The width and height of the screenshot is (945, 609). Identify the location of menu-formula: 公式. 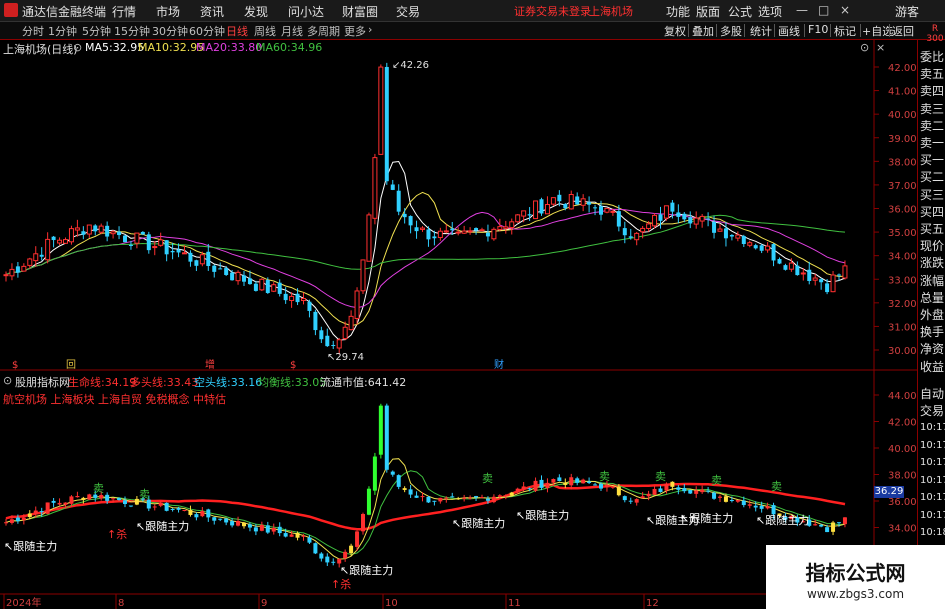
(740, 11).